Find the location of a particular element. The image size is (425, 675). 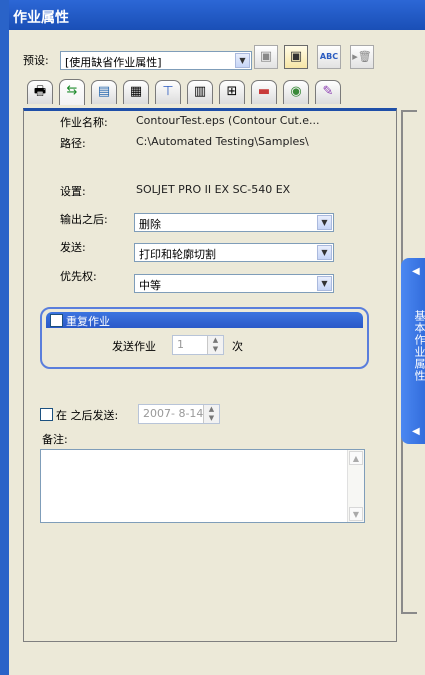

color-management-icon: ◉ is located at coordinates (296, 91).